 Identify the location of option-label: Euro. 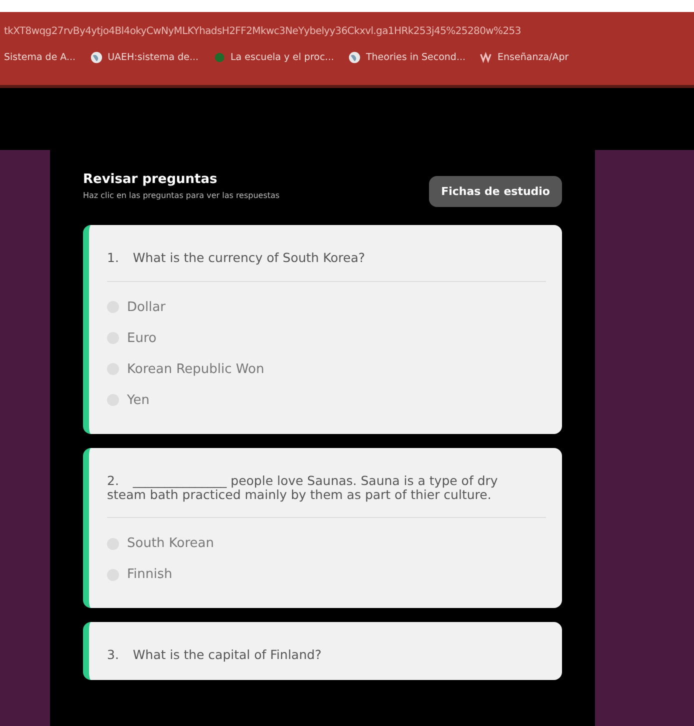
(141, 338).